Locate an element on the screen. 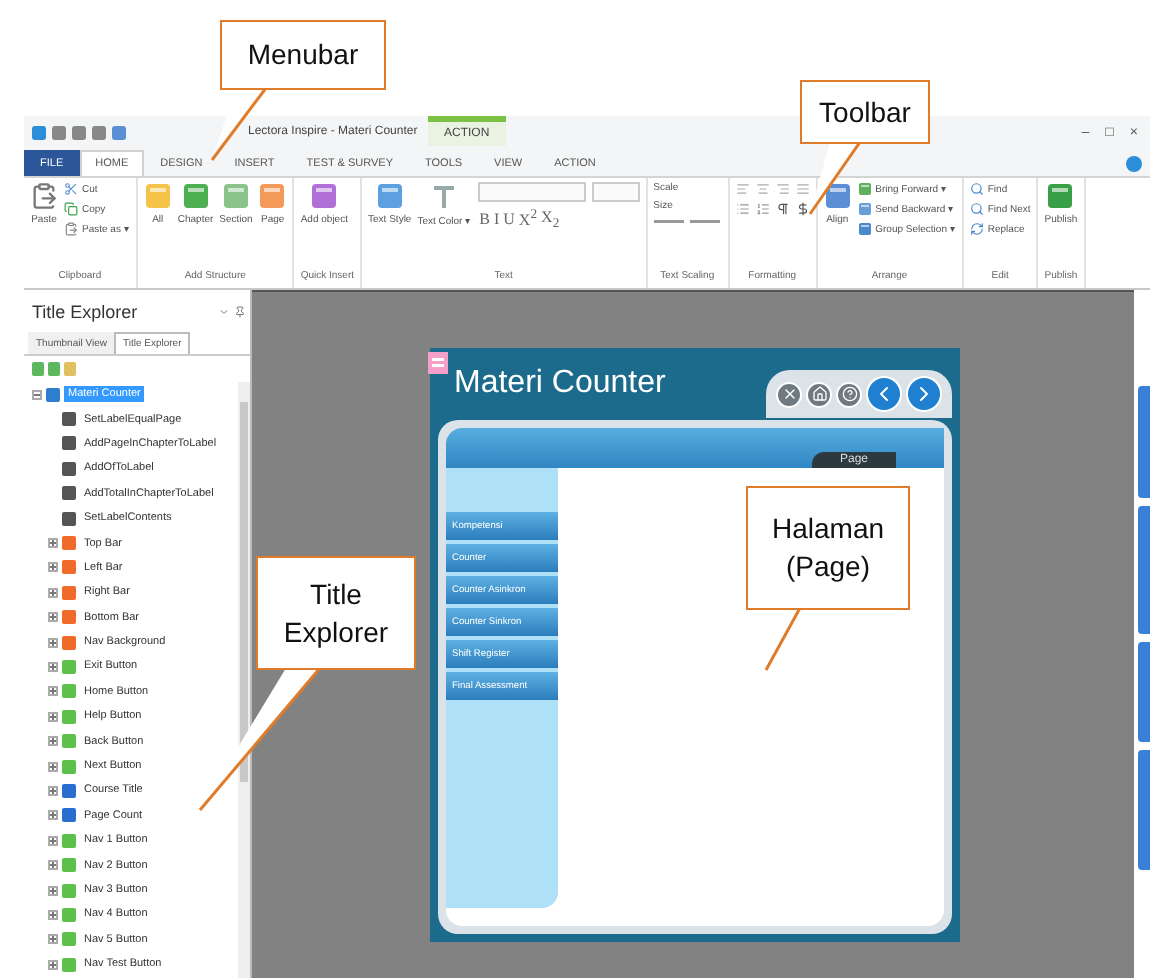  scale-slider-icon is located at coordinates (687, 222).